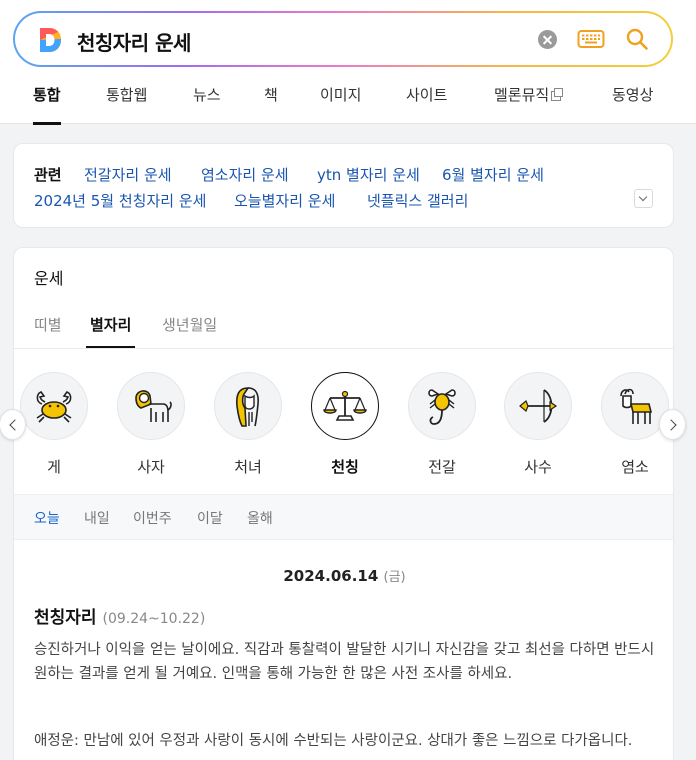  I want to click on tab-books: 책, so click(271, 104).